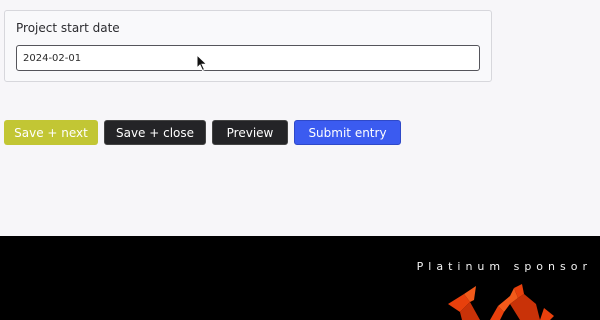  I want to click on save-next-button: Save + next, so click(51, 132).